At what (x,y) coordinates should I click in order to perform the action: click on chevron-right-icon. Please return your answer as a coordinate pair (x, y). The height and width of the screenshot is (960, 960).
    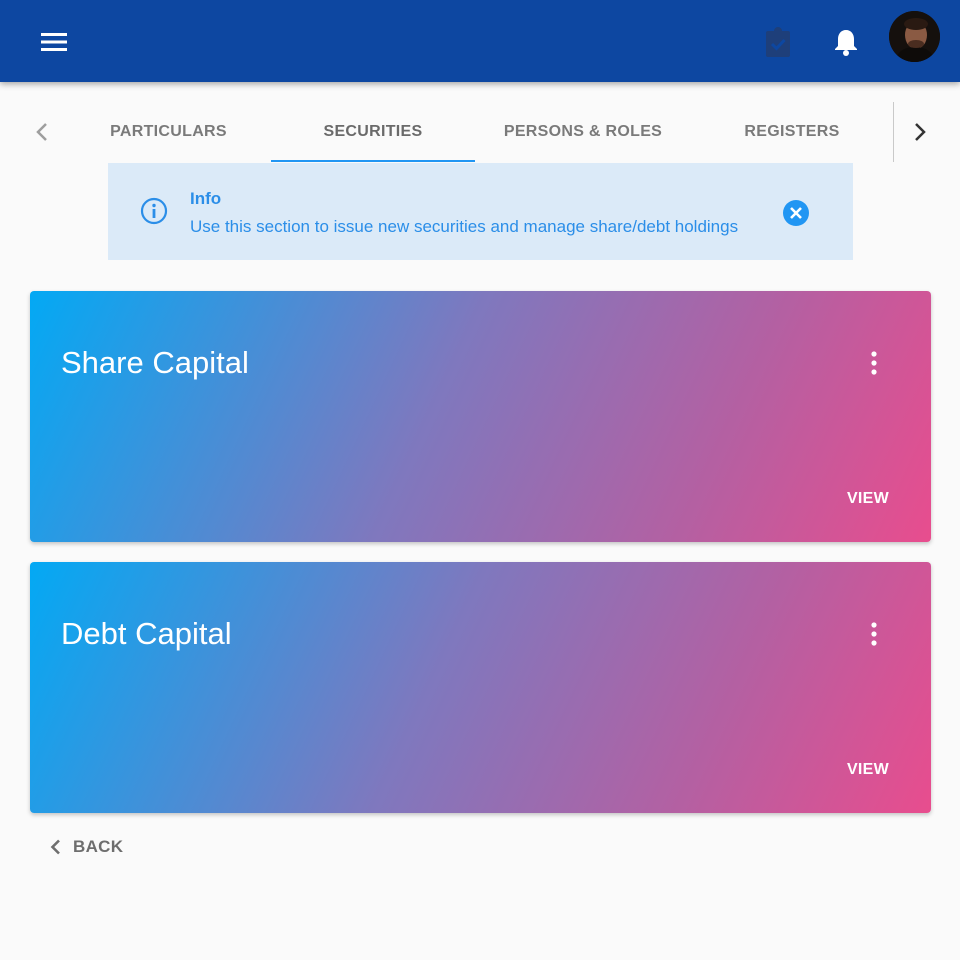
    Looking at the image, I should click on (920, 132).